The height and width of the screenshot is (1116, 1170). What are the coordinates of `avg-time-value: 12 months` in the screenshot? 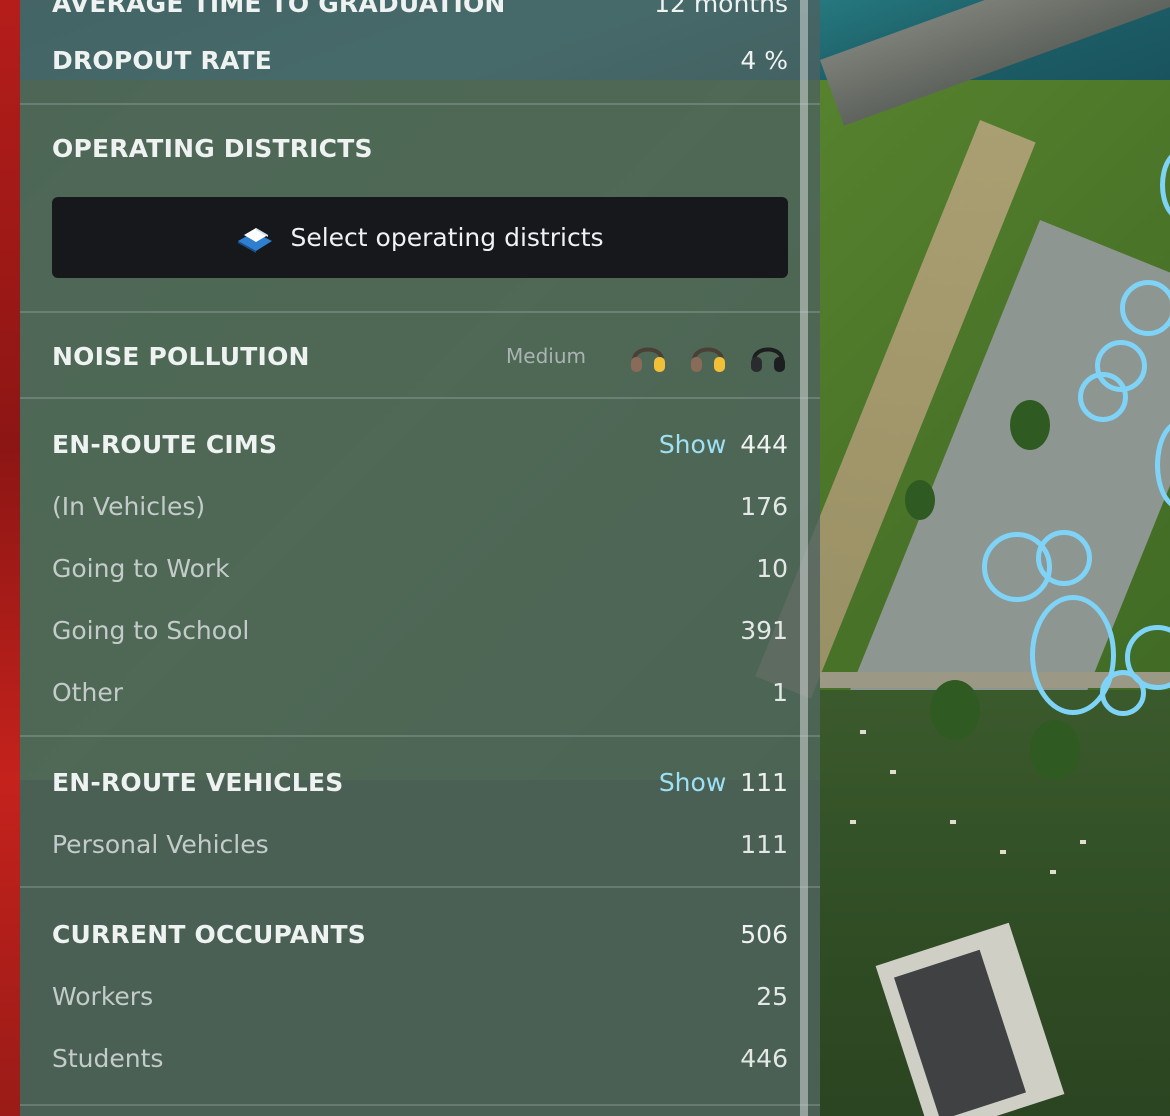 It's located at (721, 9).